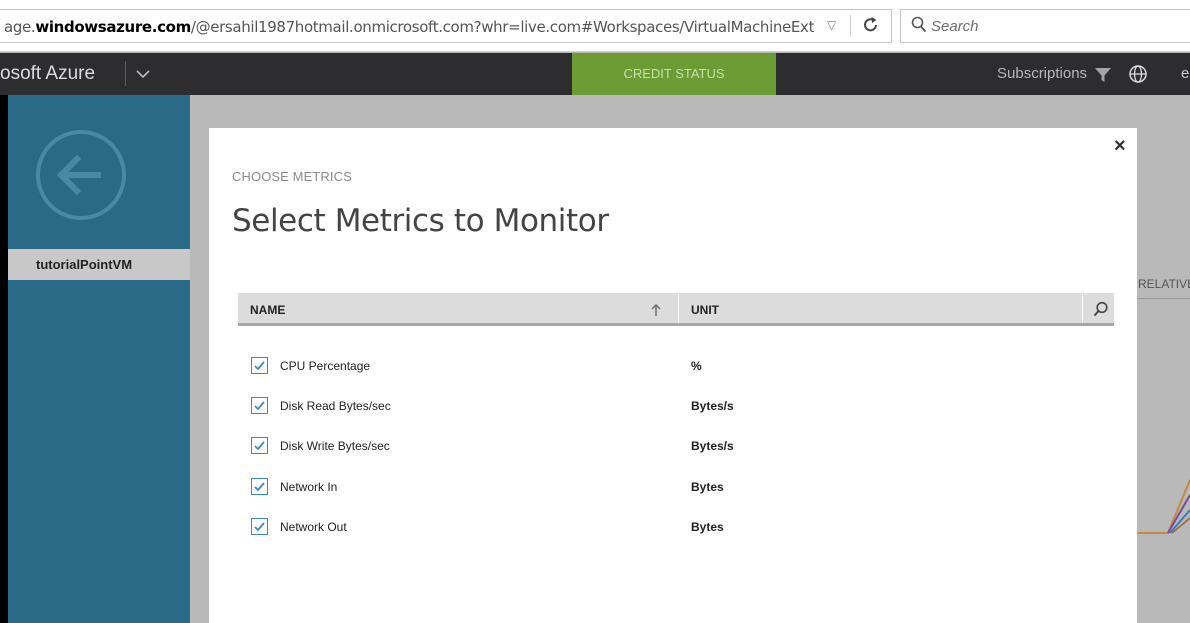 The height and width of the screenshot is (623, 1190). What do you see at coordinates (325, 366) in the screenshot?
I see `metric-name: CPU Percentage` at bounding box center [325, 366].